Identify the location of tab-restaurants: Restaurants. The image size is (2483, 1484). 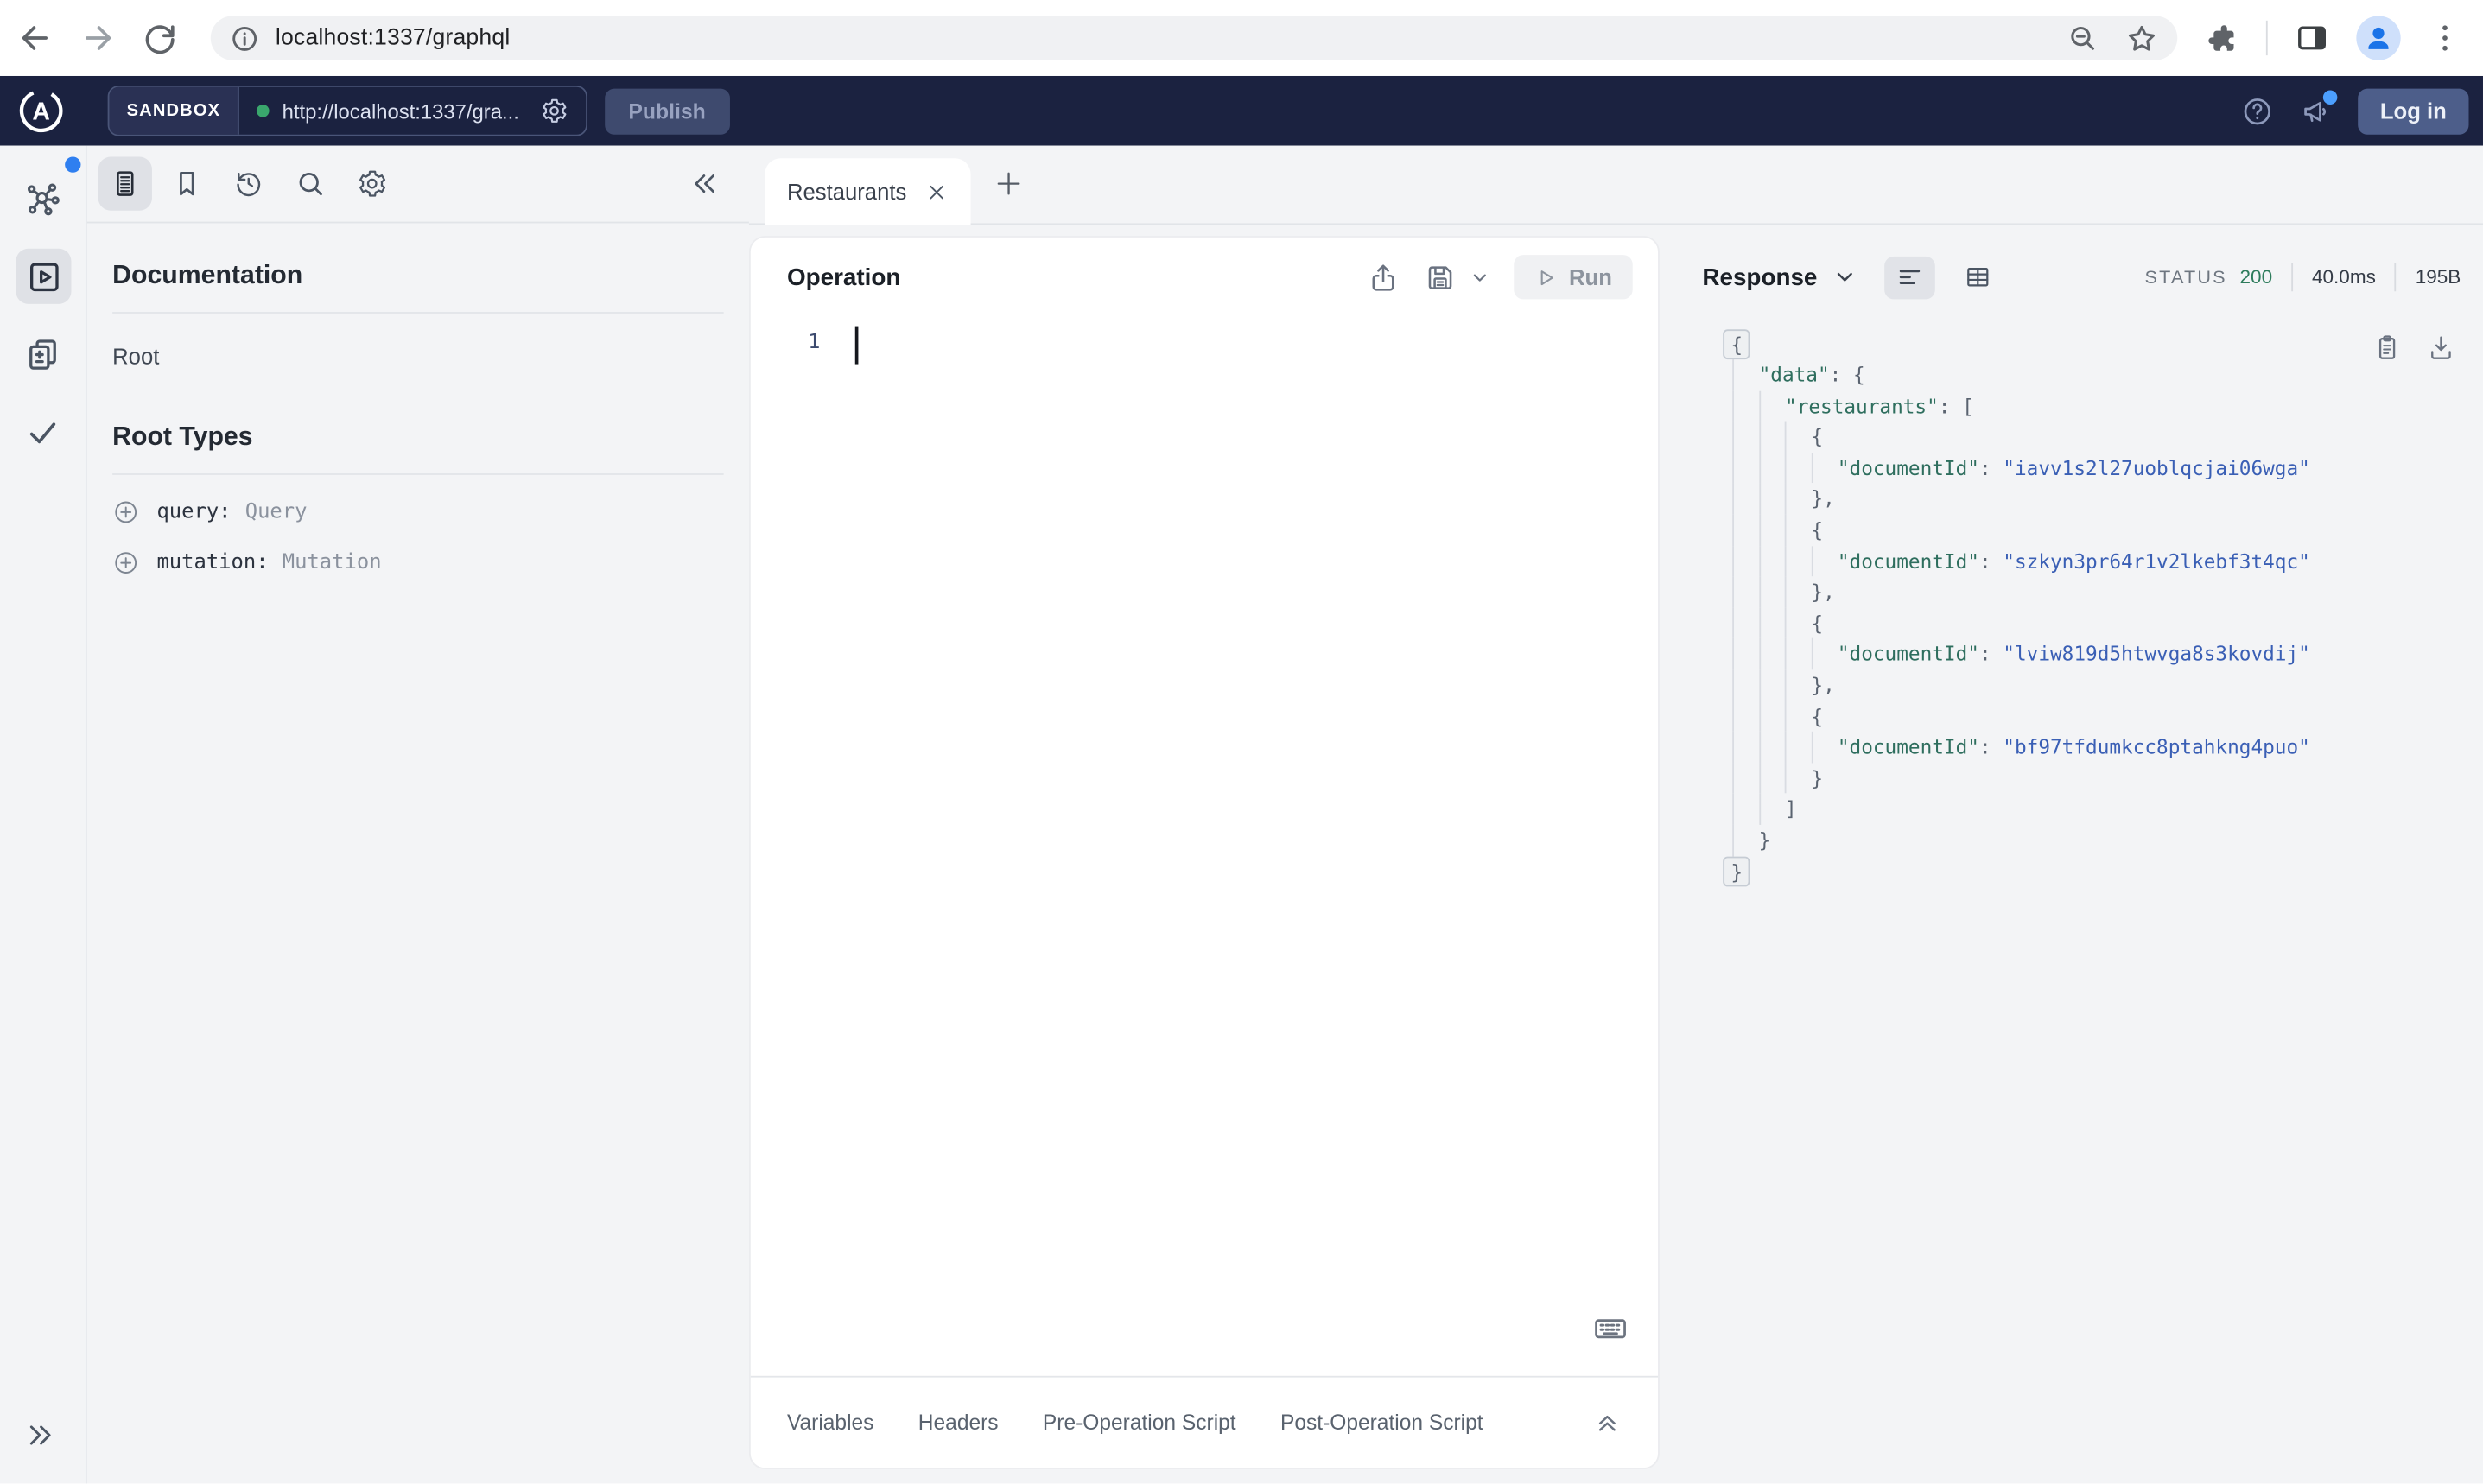
(868, 191).